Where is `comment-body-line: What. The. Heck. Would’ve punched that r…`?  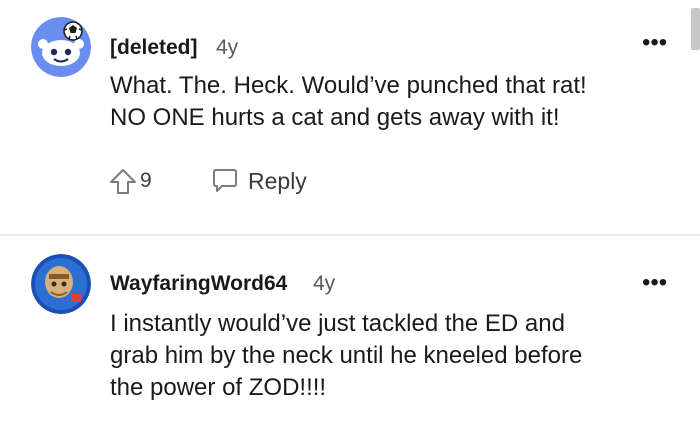 comment-body-line: What. The. Heck. Would’ve punched that r… is located at coordinates (348, 85).